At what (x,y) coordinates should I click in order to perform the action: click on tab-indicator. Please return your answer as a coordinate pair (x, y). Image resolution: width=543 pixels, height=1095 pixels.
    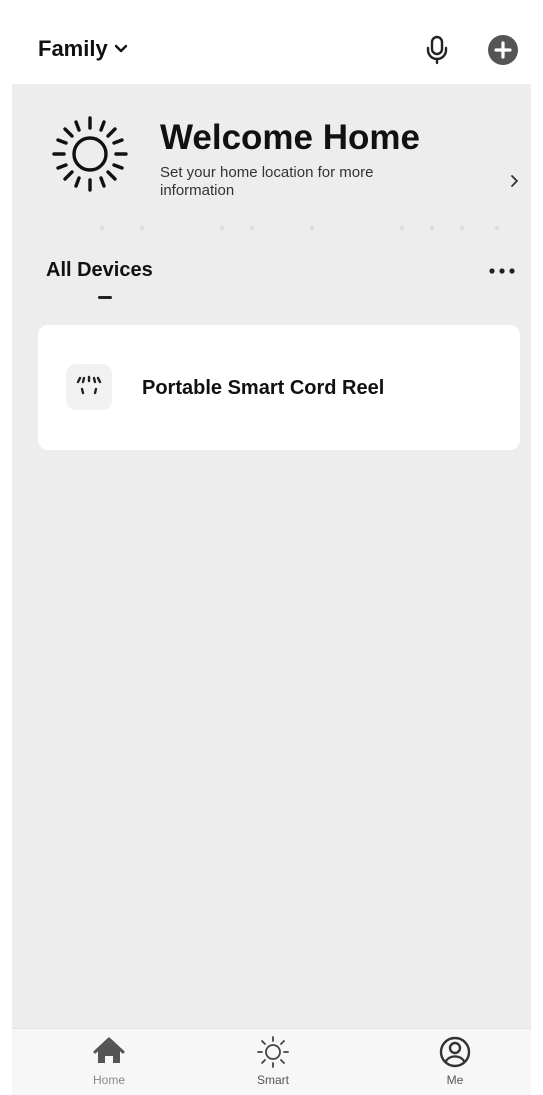
    Looking at the image, I should click on (105, 297).